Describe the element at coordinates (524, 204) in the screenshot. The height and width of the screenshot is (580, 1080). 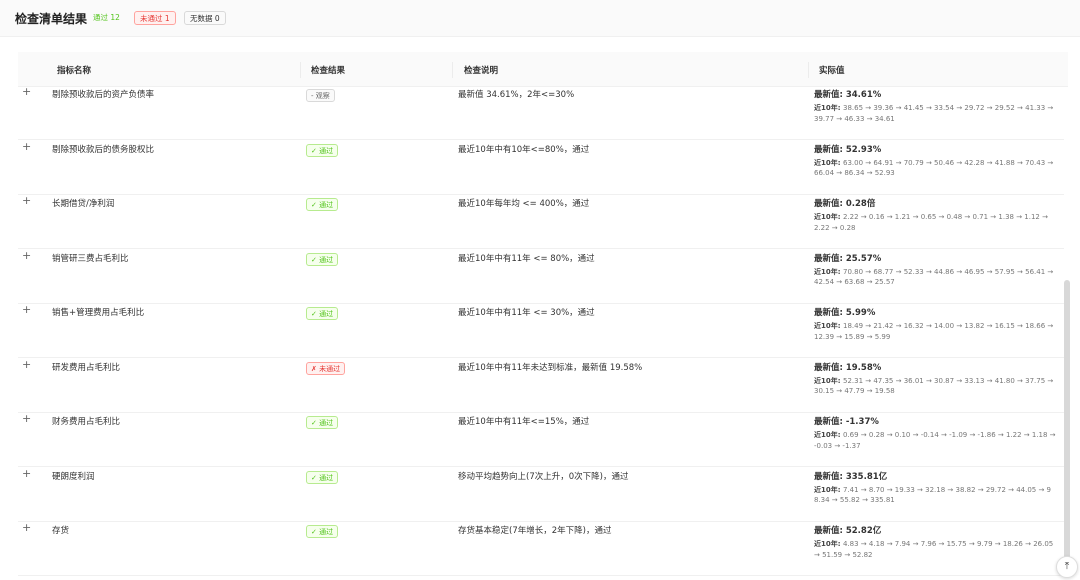
I see `check-description: 最近10年每年均 <= 400%，通过` at that location.